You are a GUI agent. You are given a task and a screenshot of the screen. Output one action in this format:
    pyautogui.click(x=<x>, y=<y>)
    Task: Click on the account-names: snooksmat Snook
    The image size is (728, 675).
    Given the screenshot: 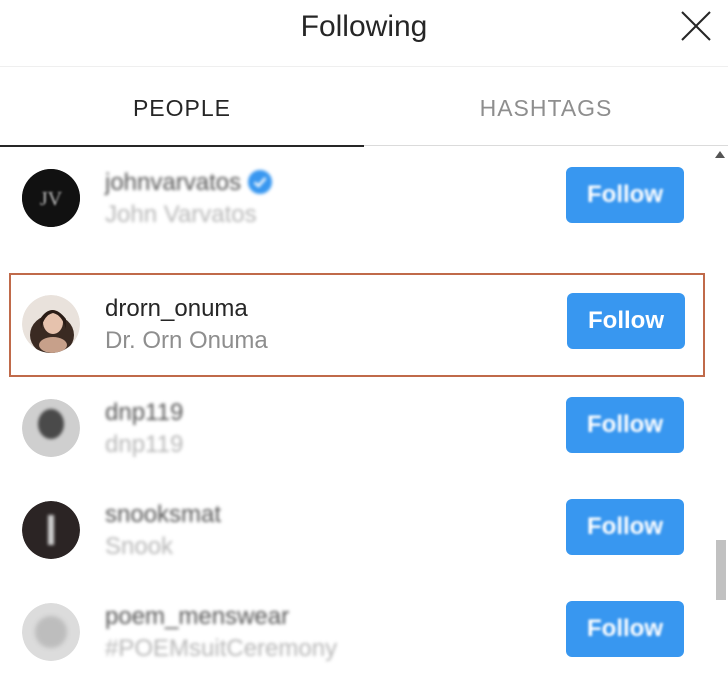 What is the action you would take?
    pyautogui.click(x=163, y=531)
    